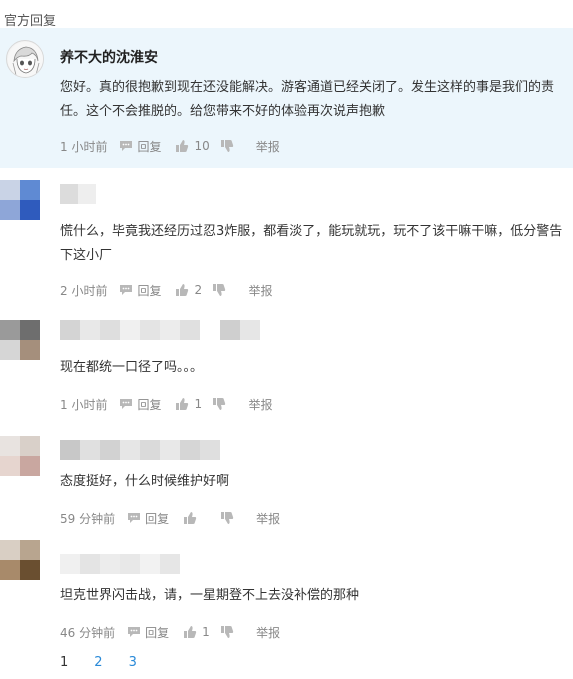  What do you see at coordinates (132, 367) in the screenshot?
I see `comment-text: 现在都统一口径了吗。。。` at bounding box center [132, 367].